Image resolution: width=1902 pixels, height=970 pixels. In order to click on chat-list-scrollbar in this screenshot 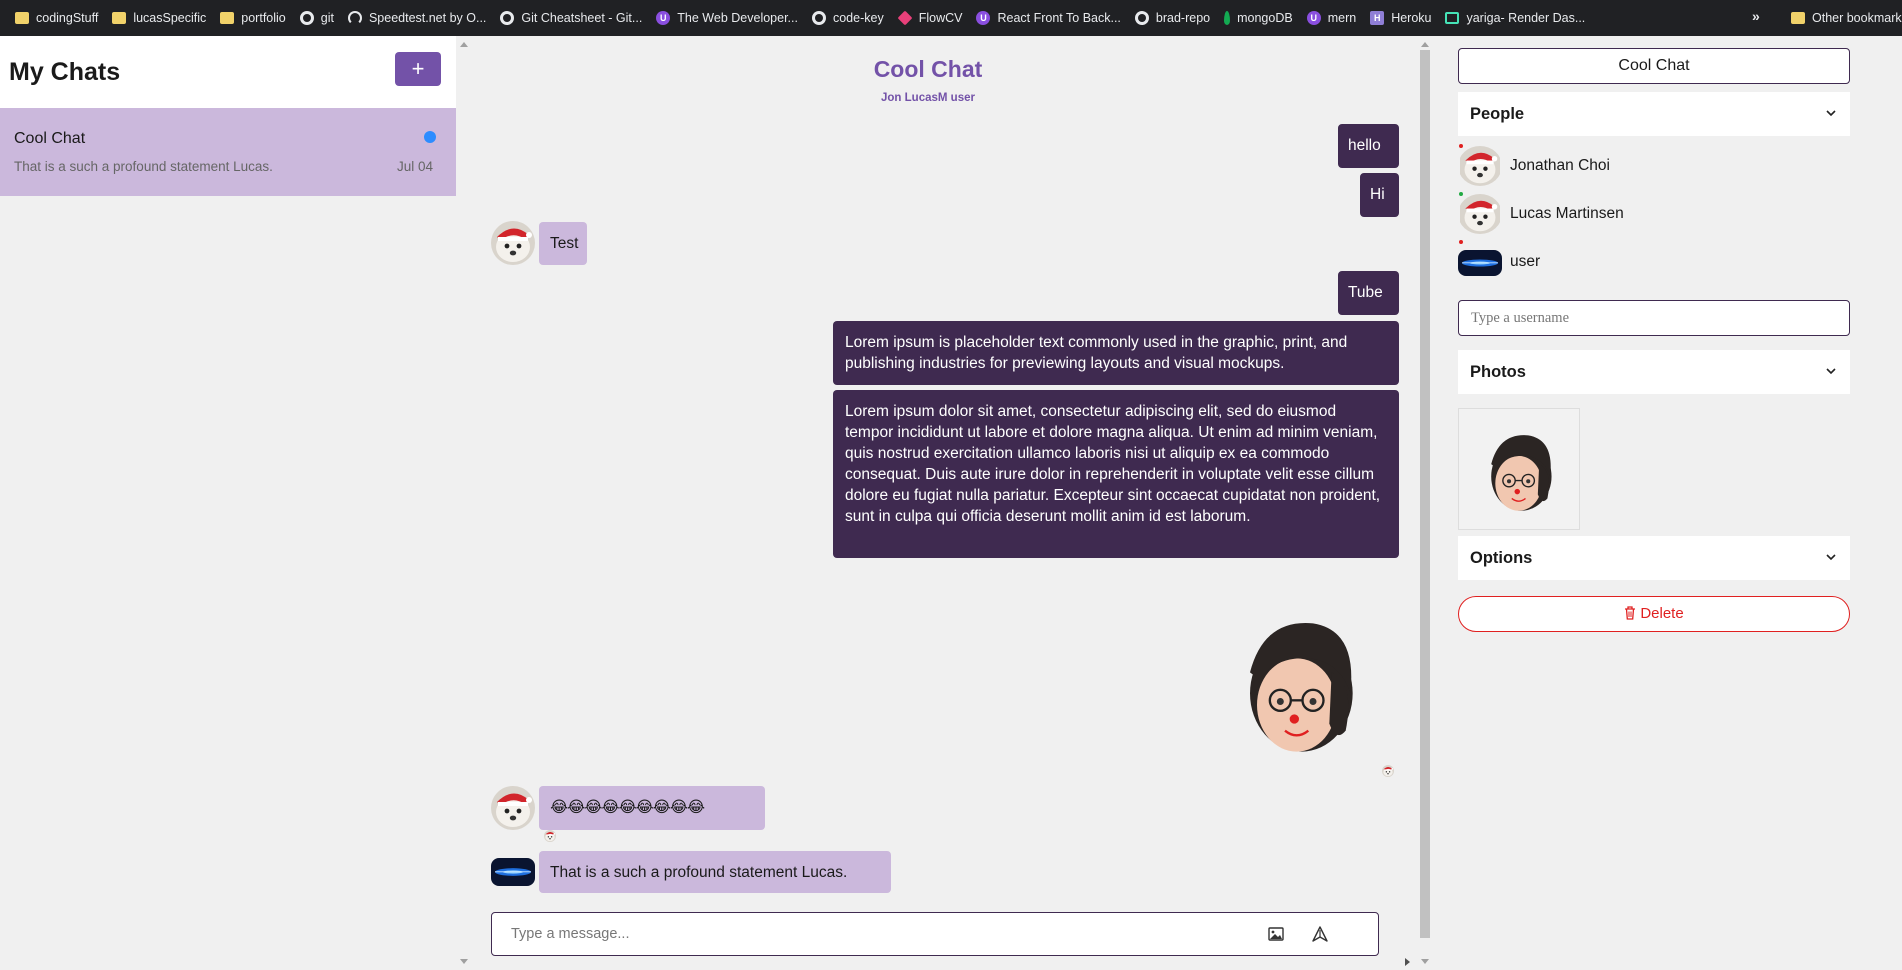, I will do `click(464, 503)`.